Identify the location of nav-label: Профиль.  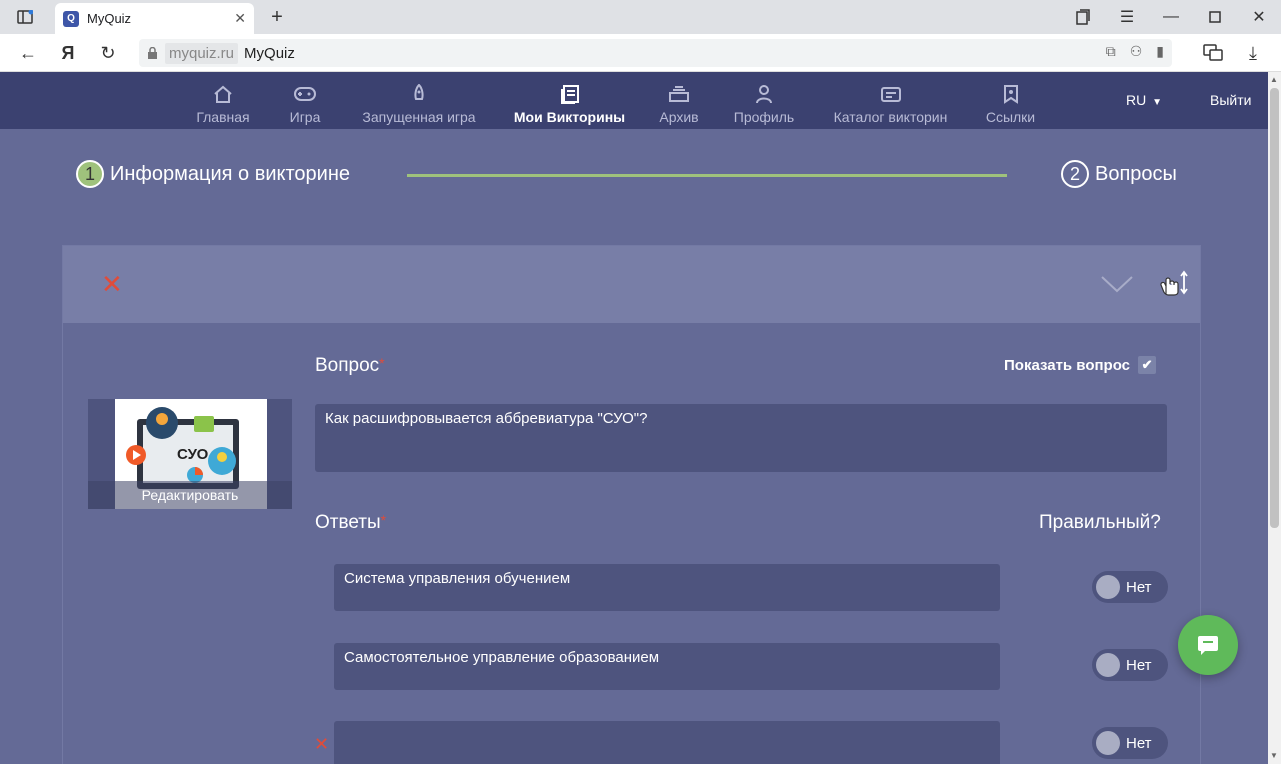
(764, 117).